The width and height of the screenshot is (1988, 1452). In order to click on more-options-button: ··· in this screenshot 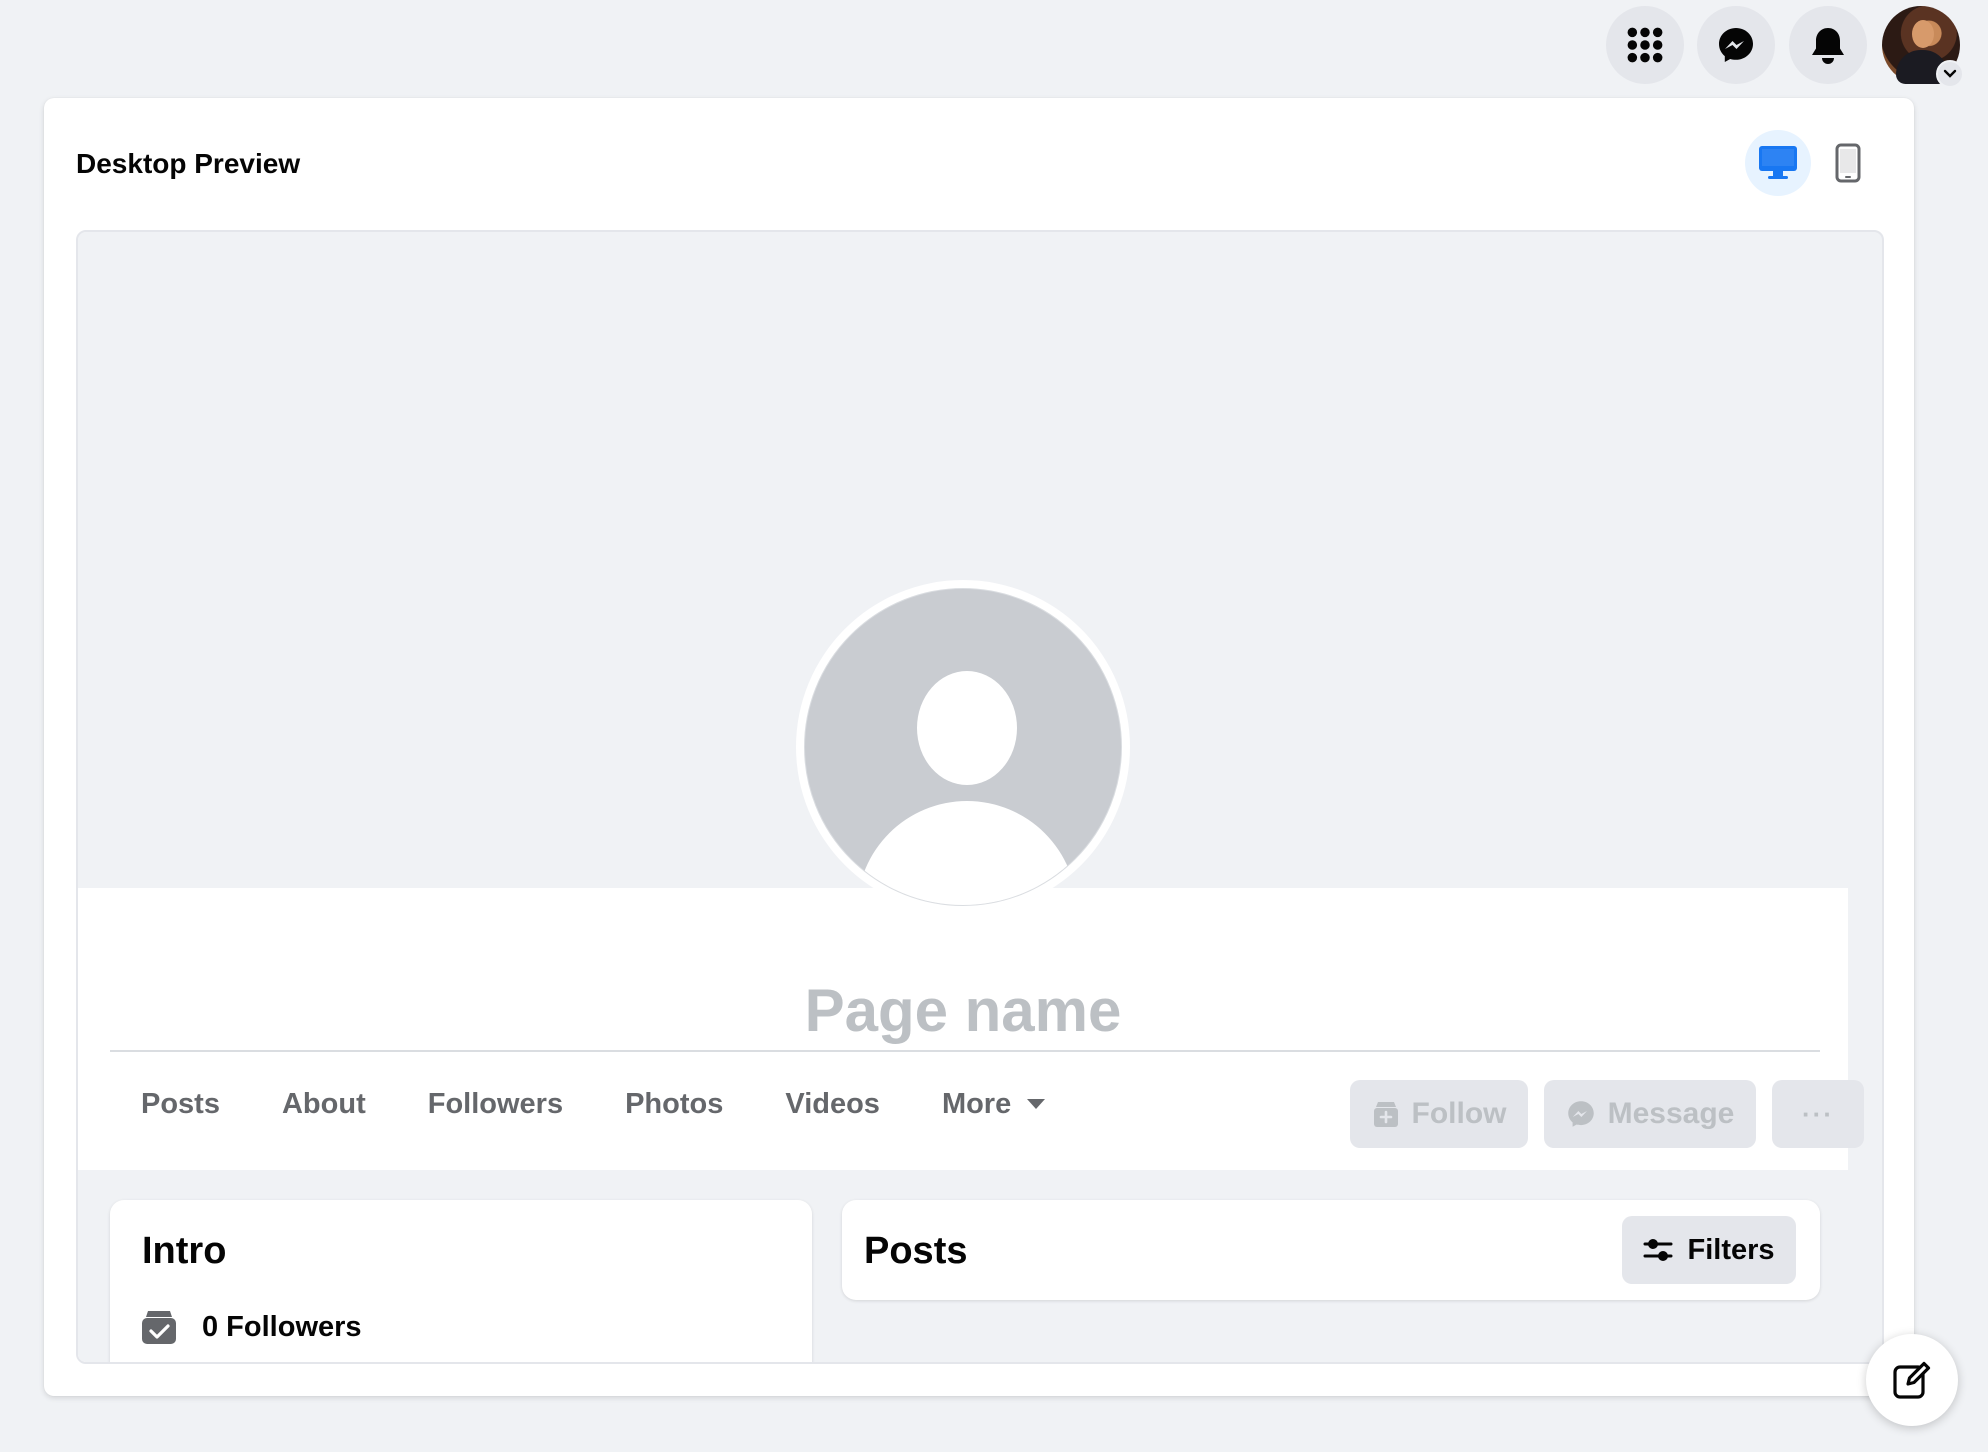, I will do `click(1818, 1114)`.